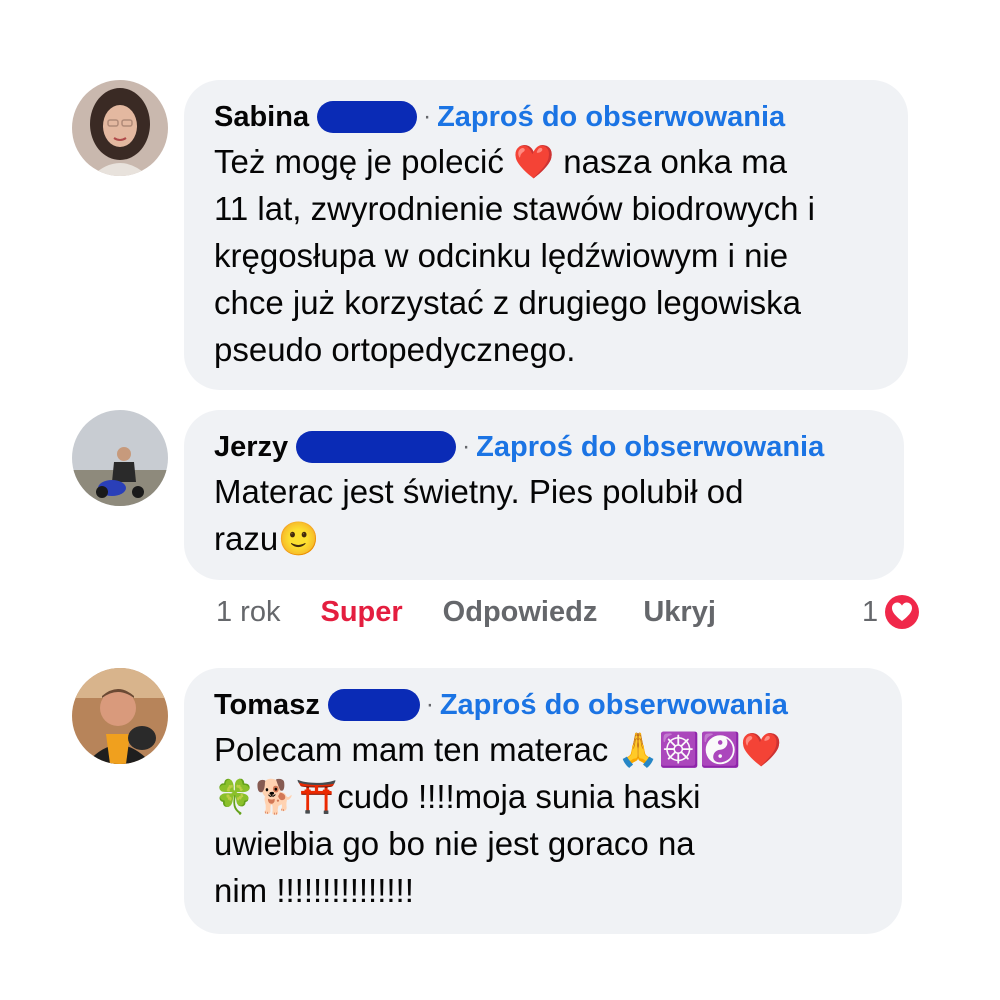  I want to click on comment-text-line: Polecam mam ten materac 🙏☸️☯️❤️, so click(498, 749).